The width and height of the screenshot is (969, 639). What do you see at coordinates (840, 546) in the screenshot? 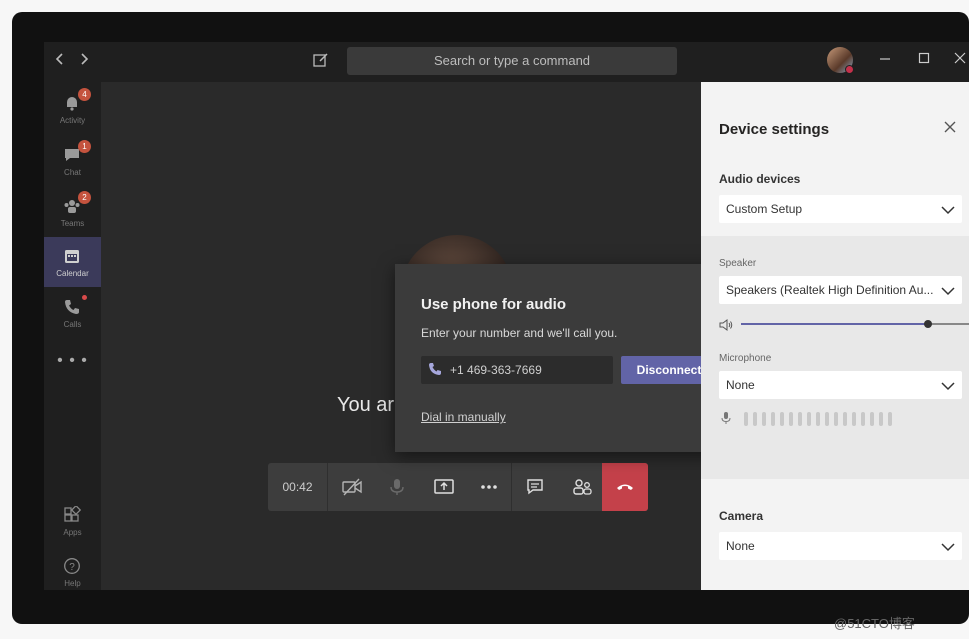
I see `camera-dropdown: None` at bounding box center [840, 546].